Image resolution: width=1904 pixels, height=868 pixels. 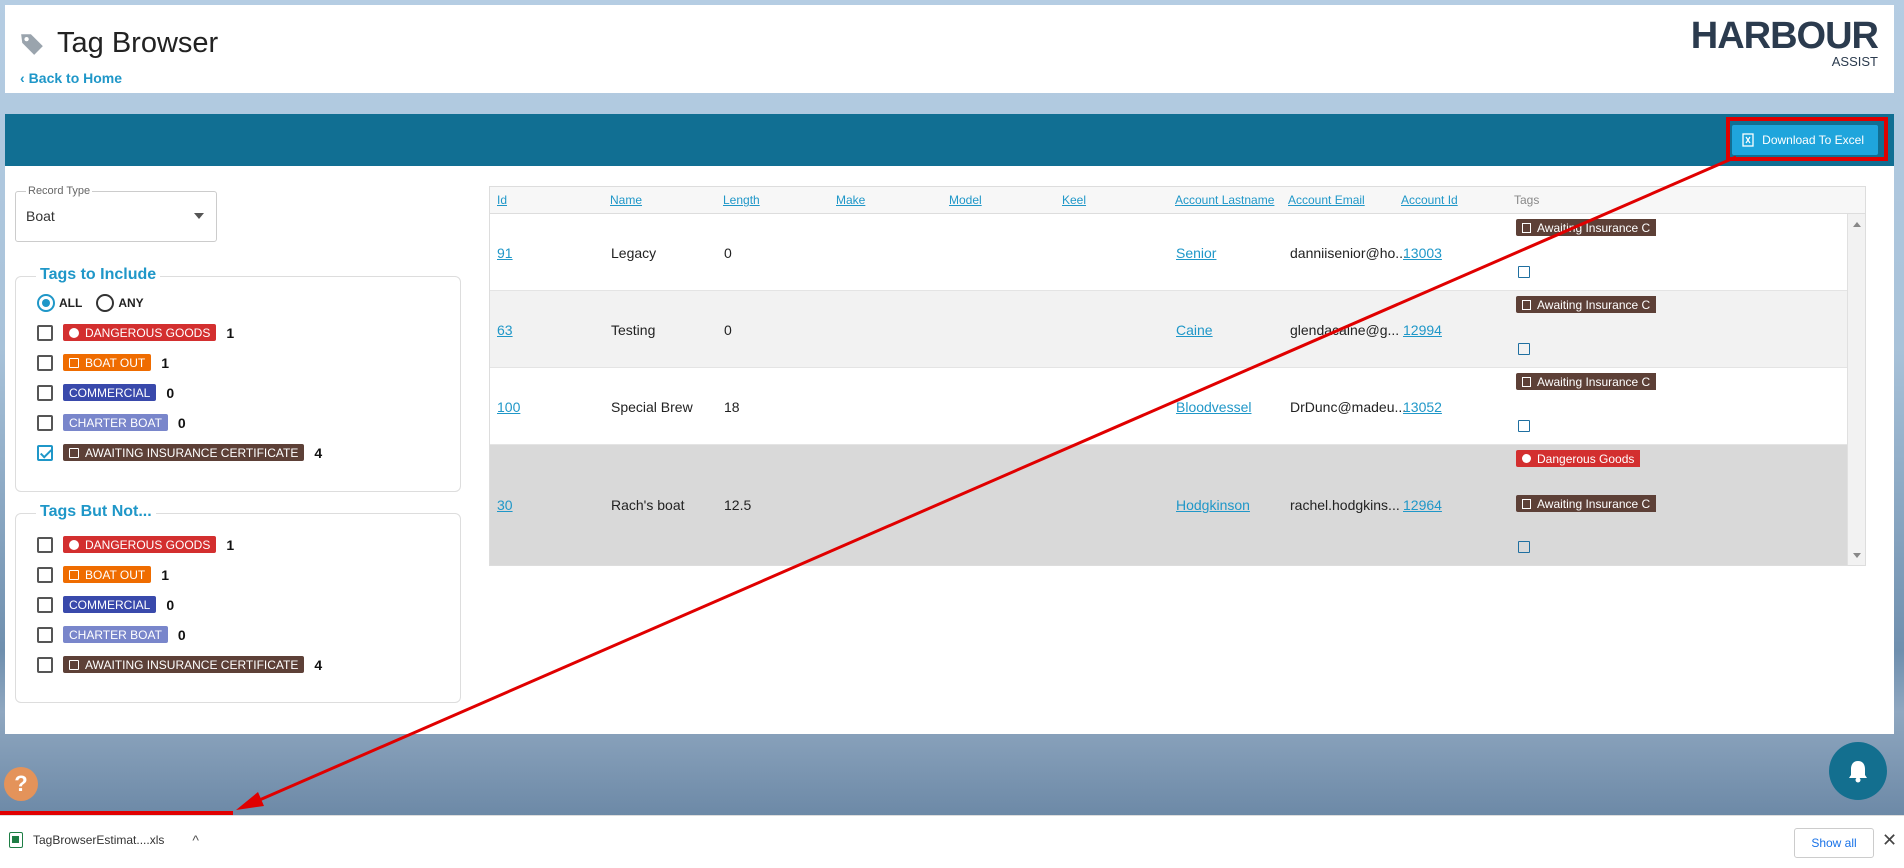 What do you see at coordinates (45, 574) in the screenshot?
I see `exclude-checkbox-boat-out` at bounding box center [45, 574].